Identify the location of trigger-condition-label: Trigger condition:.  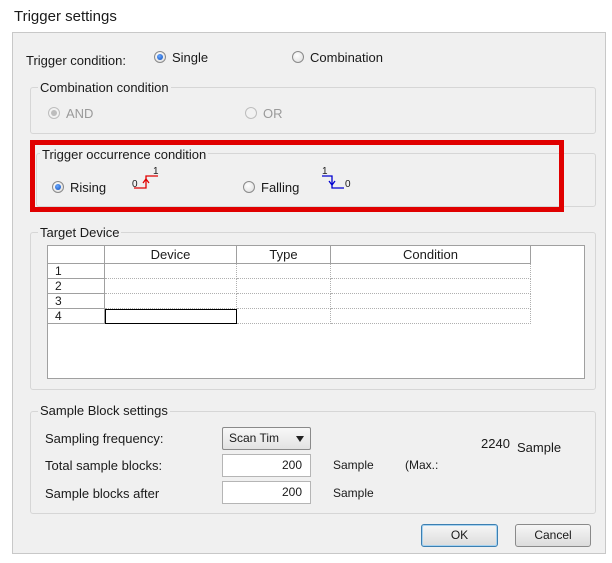
(76, 60).